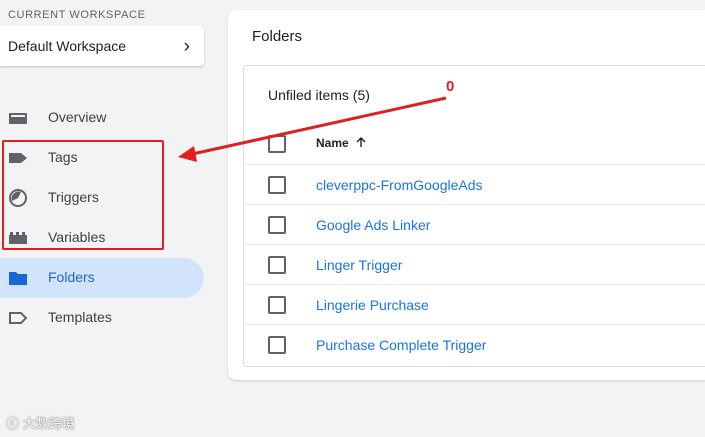 Image resolution: width=705 pixels, height=437 pixels. What do you see at coordinates (83, 195) in the screenshot?
I see `annotation-highlight-box` at bounding box center [83, 195].